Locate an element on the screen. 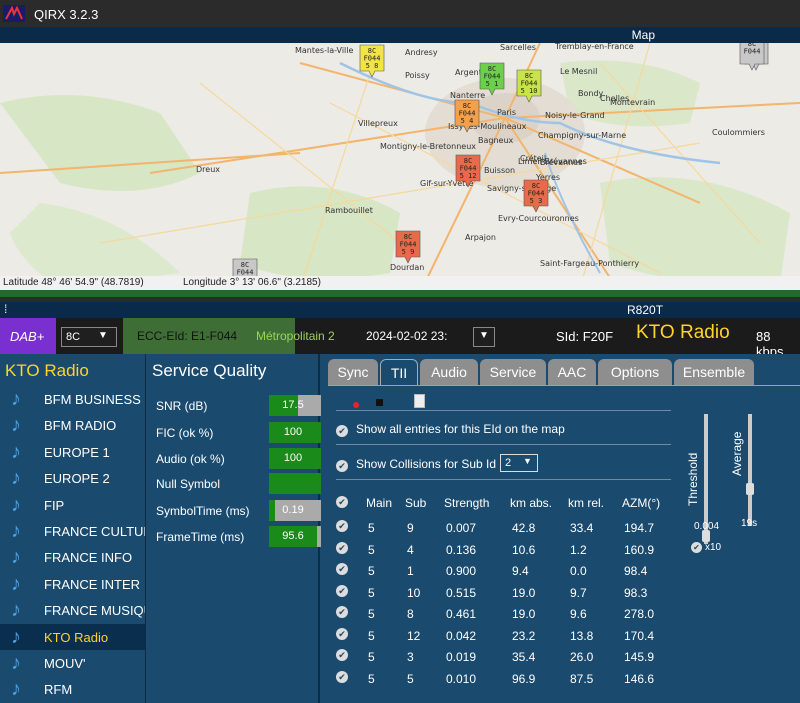 This screenshot has height=703, width=800. column-header: AZM(°) is located at coordinates (641, 503).